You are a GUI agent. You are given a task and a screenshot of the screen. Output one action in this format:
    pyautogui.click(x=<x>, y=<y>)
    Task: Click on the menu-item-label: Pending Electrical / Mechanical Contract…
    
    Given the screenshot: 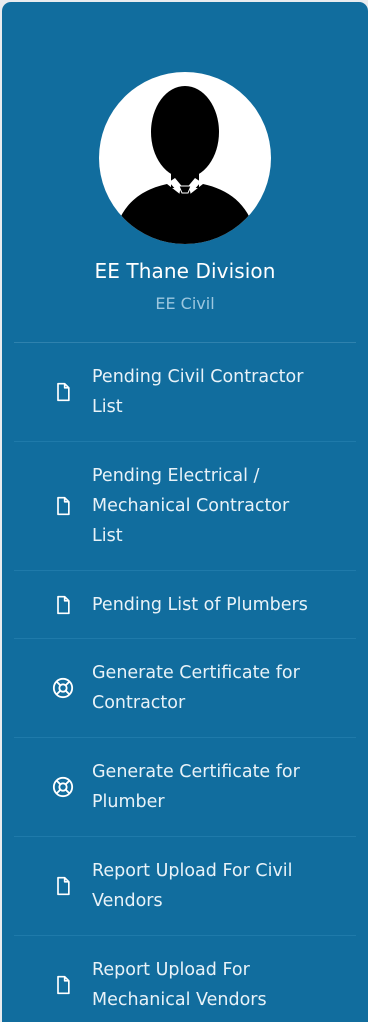 What is the action you would take?
    pyautogui.click(x=191, y=506)
    